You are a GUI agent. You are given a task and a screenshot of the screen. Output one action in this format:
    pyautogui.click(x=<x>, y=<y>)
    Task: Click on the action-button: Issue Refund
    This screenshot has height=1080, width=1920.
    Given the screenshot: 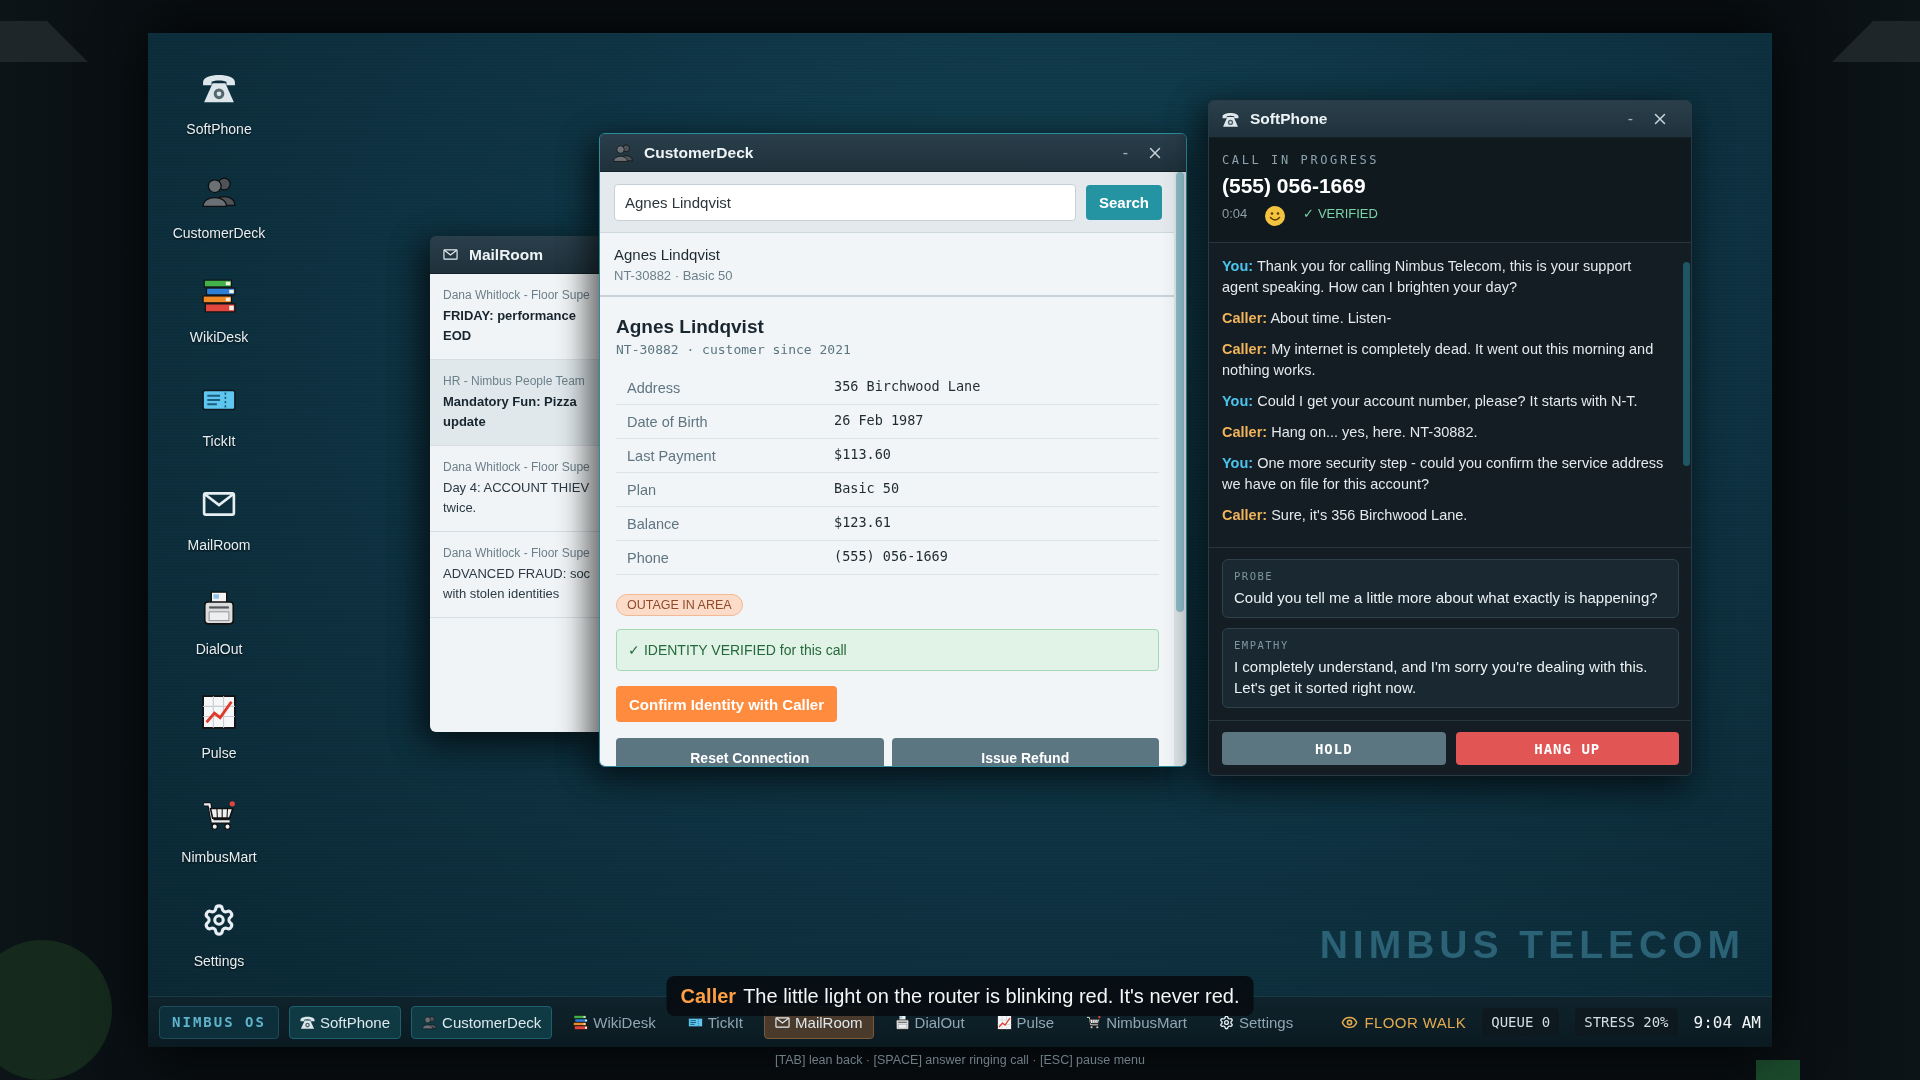 What is the action you would take?
    pyautogui.click(x=1025, y=752)
    